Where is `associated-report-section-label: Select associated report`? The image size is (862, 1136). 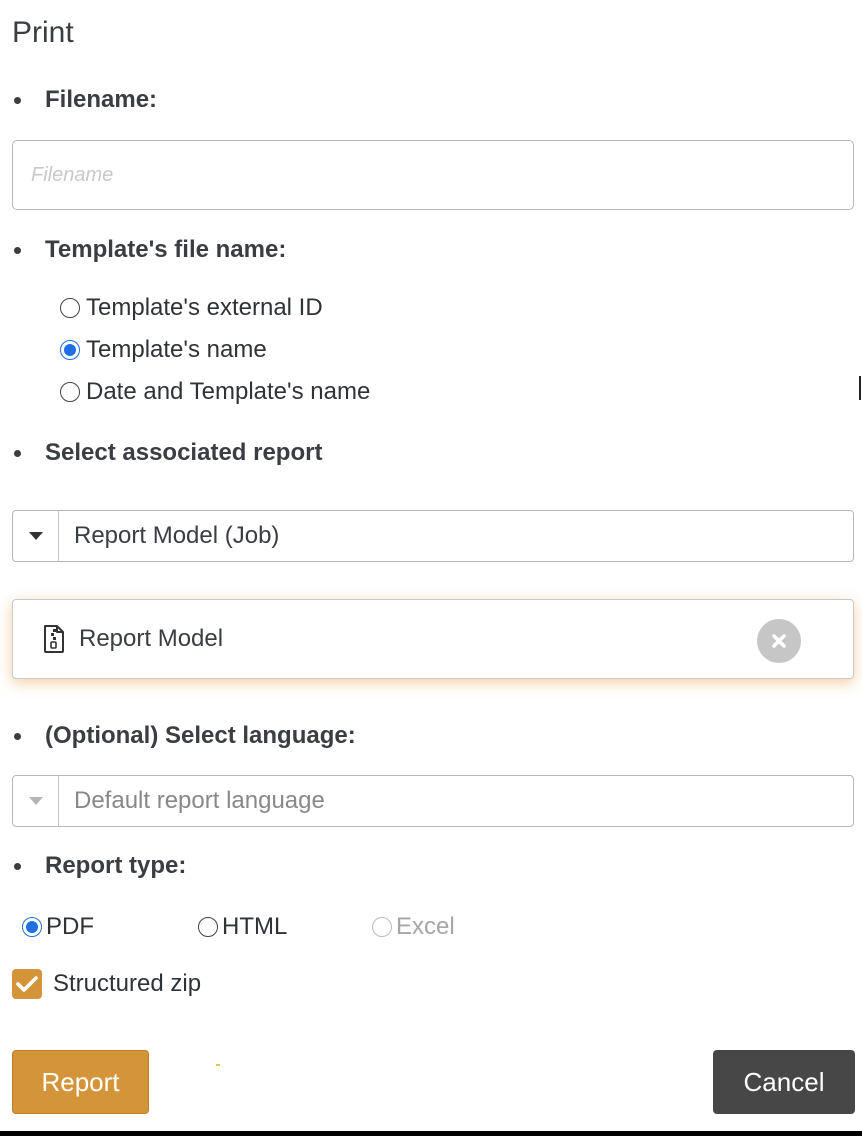 associated-report-section-label: Select associated report is located at coordinates (167, 453).